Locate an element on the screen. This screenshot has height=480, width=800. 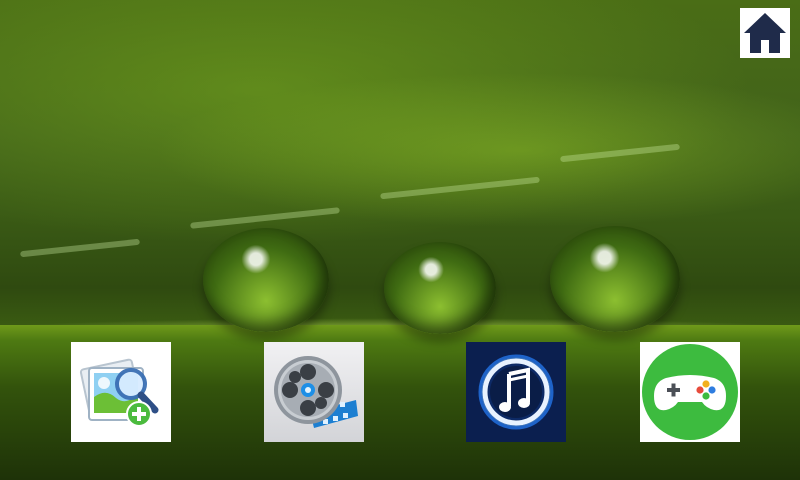
music-app-shortcut is located at coordinates (516, 392).